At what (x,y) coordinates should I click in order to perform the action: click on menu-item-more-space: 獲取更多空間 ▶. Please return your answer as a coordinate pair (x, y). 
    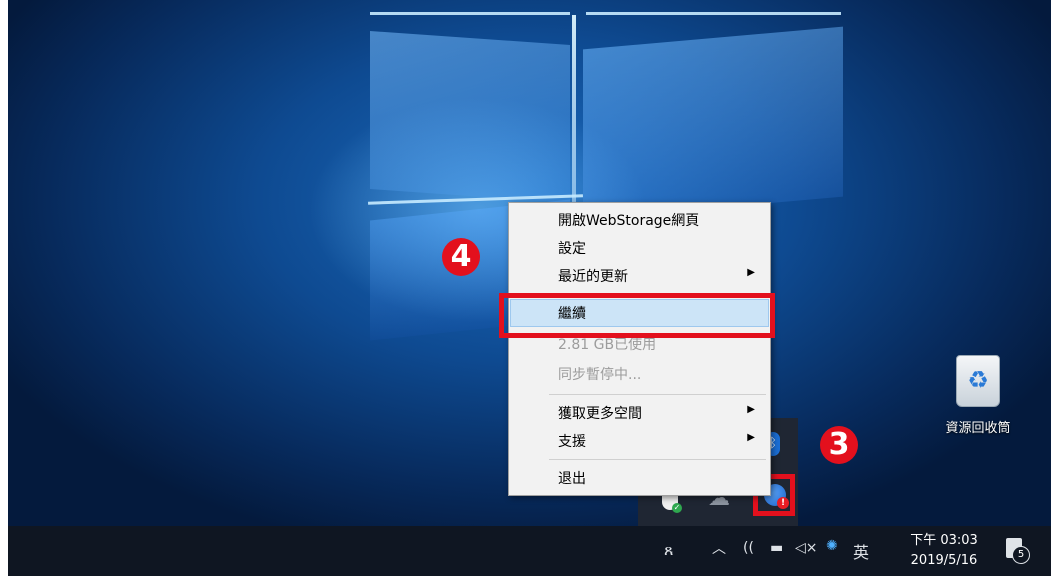
    Looking at the image, I should click on (639, 413).